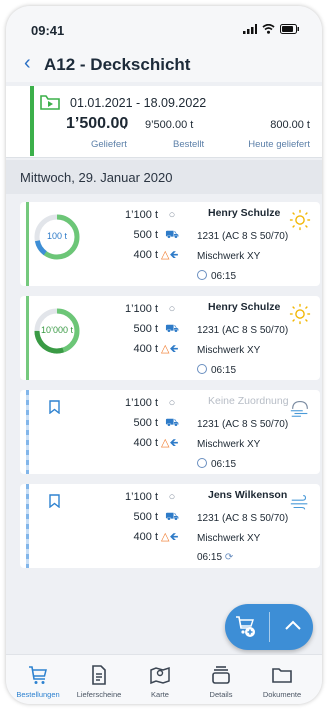 This screenshot has width=329, height=709. What do you see at coordinates (221, 675) in the screenshot?
I see `details-icon` at bounding box center [221, 675].